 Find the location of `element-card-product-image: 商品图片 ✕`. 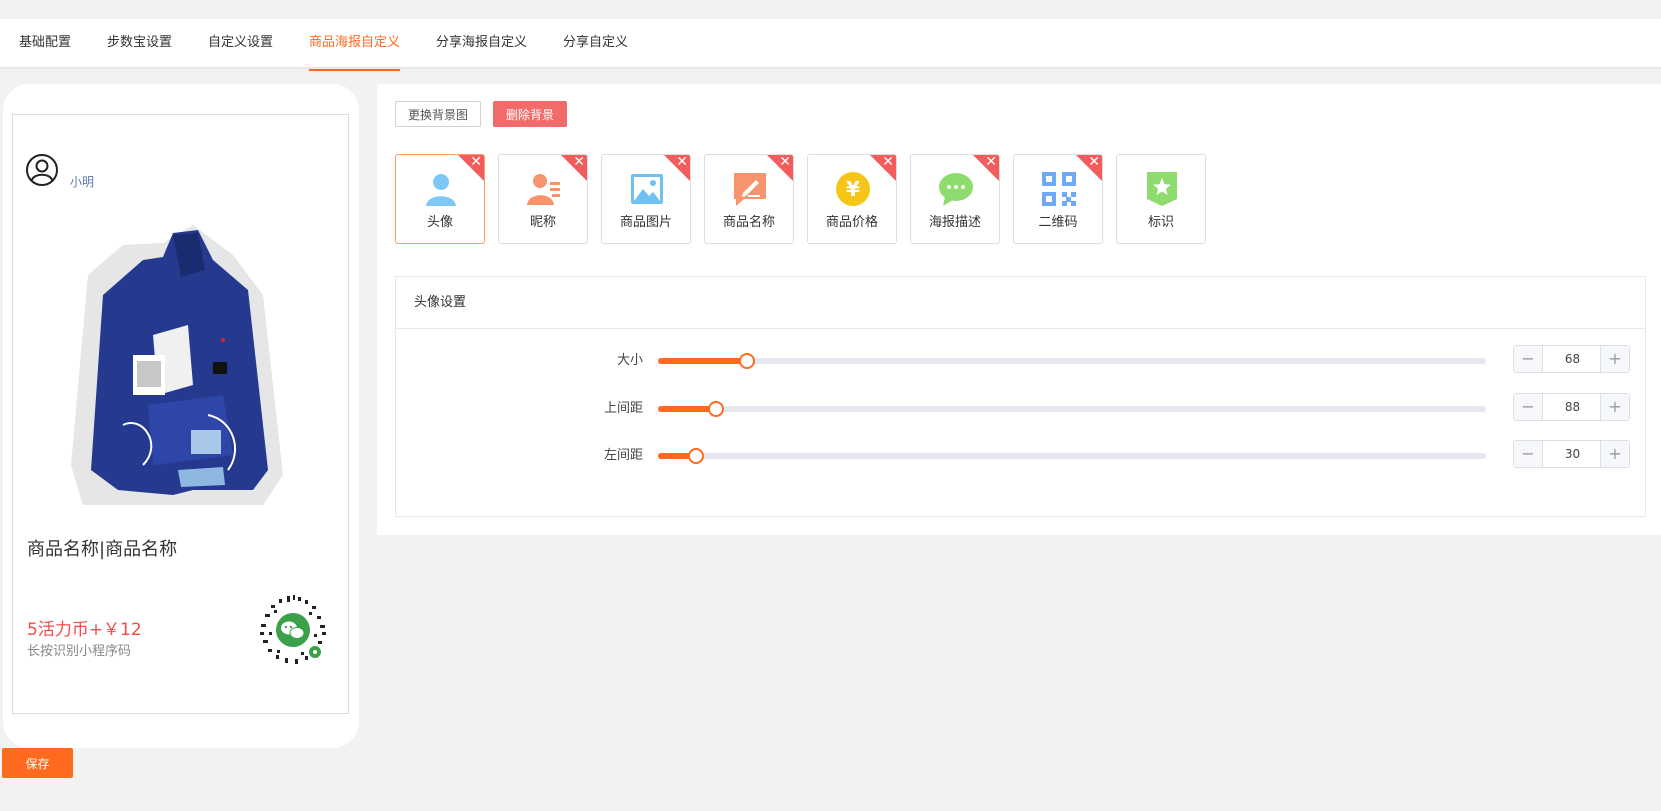

element-card-product-image: 商品图片 ✕ is located at coordinates (646, 199).